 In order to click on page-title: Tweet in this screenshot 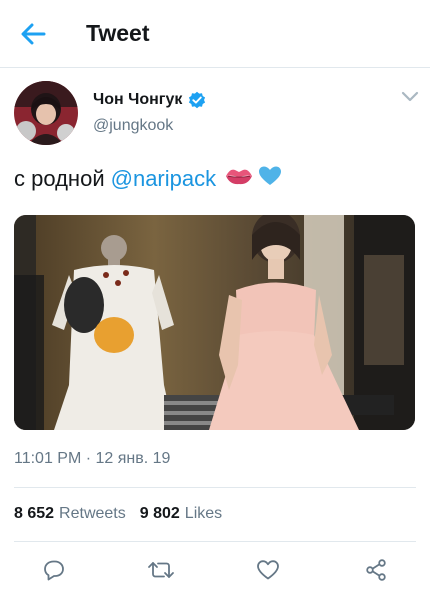, I will do `click(118, 33)`.